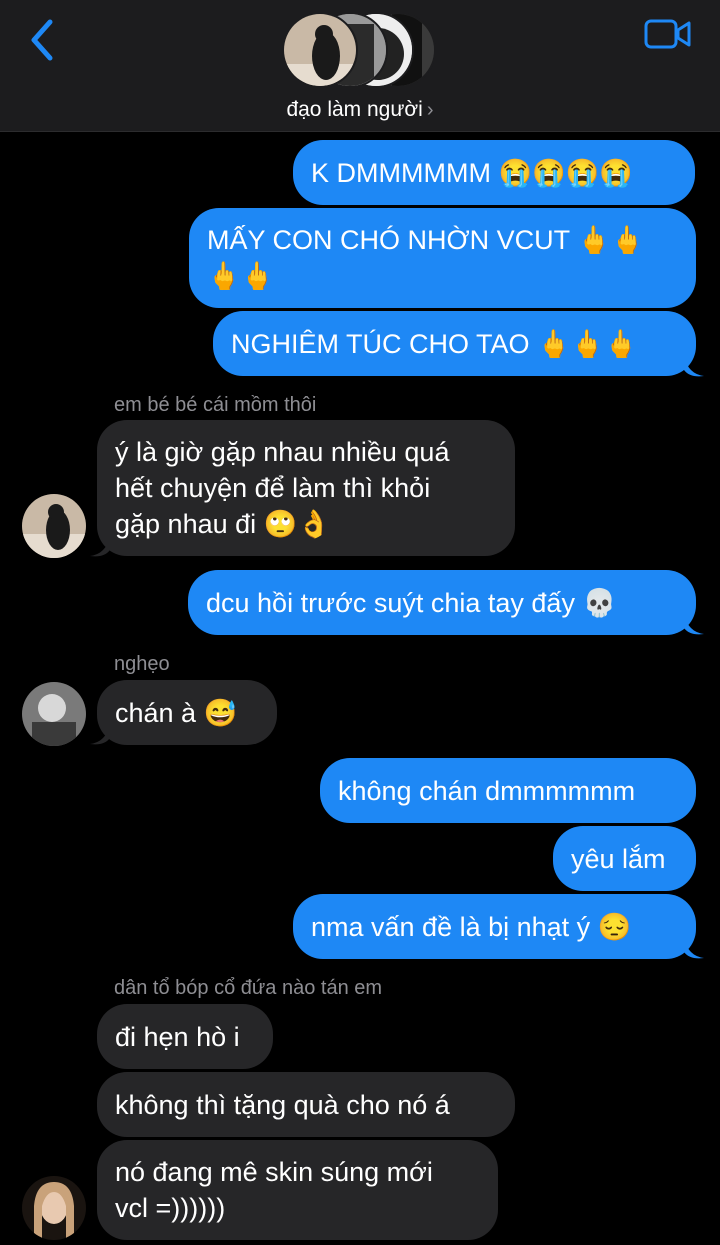  What do you see at coordinates (241, 276) in the screenshot?
I see `message-text: 🖕🖕` at bounding box center [241, 276].